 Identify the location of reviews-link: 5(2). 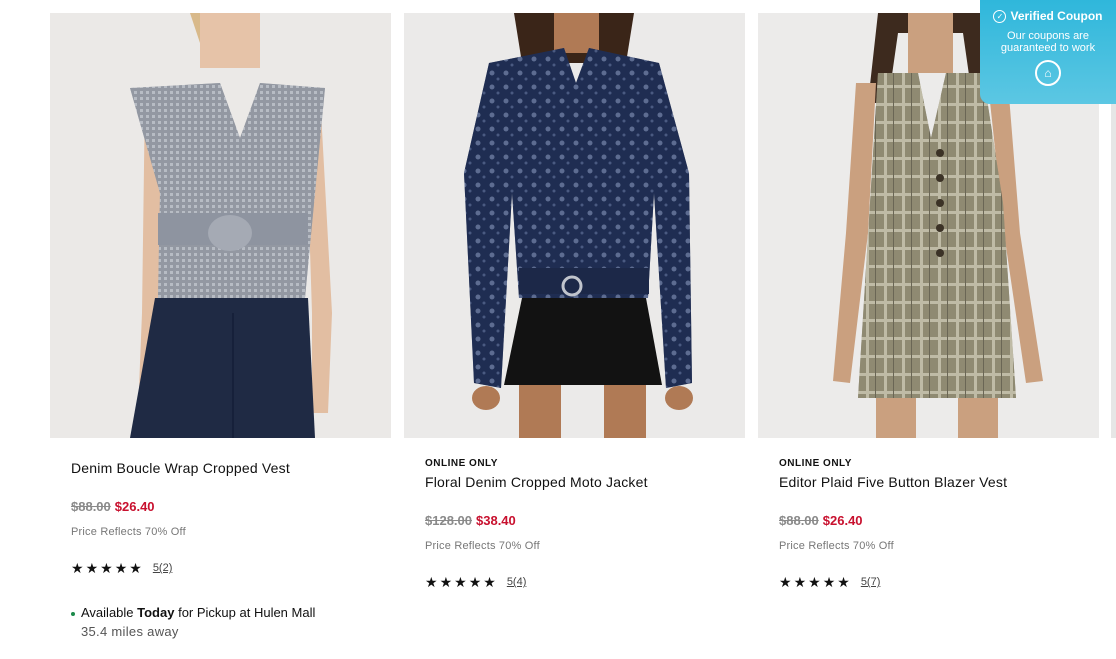
(163, 568).